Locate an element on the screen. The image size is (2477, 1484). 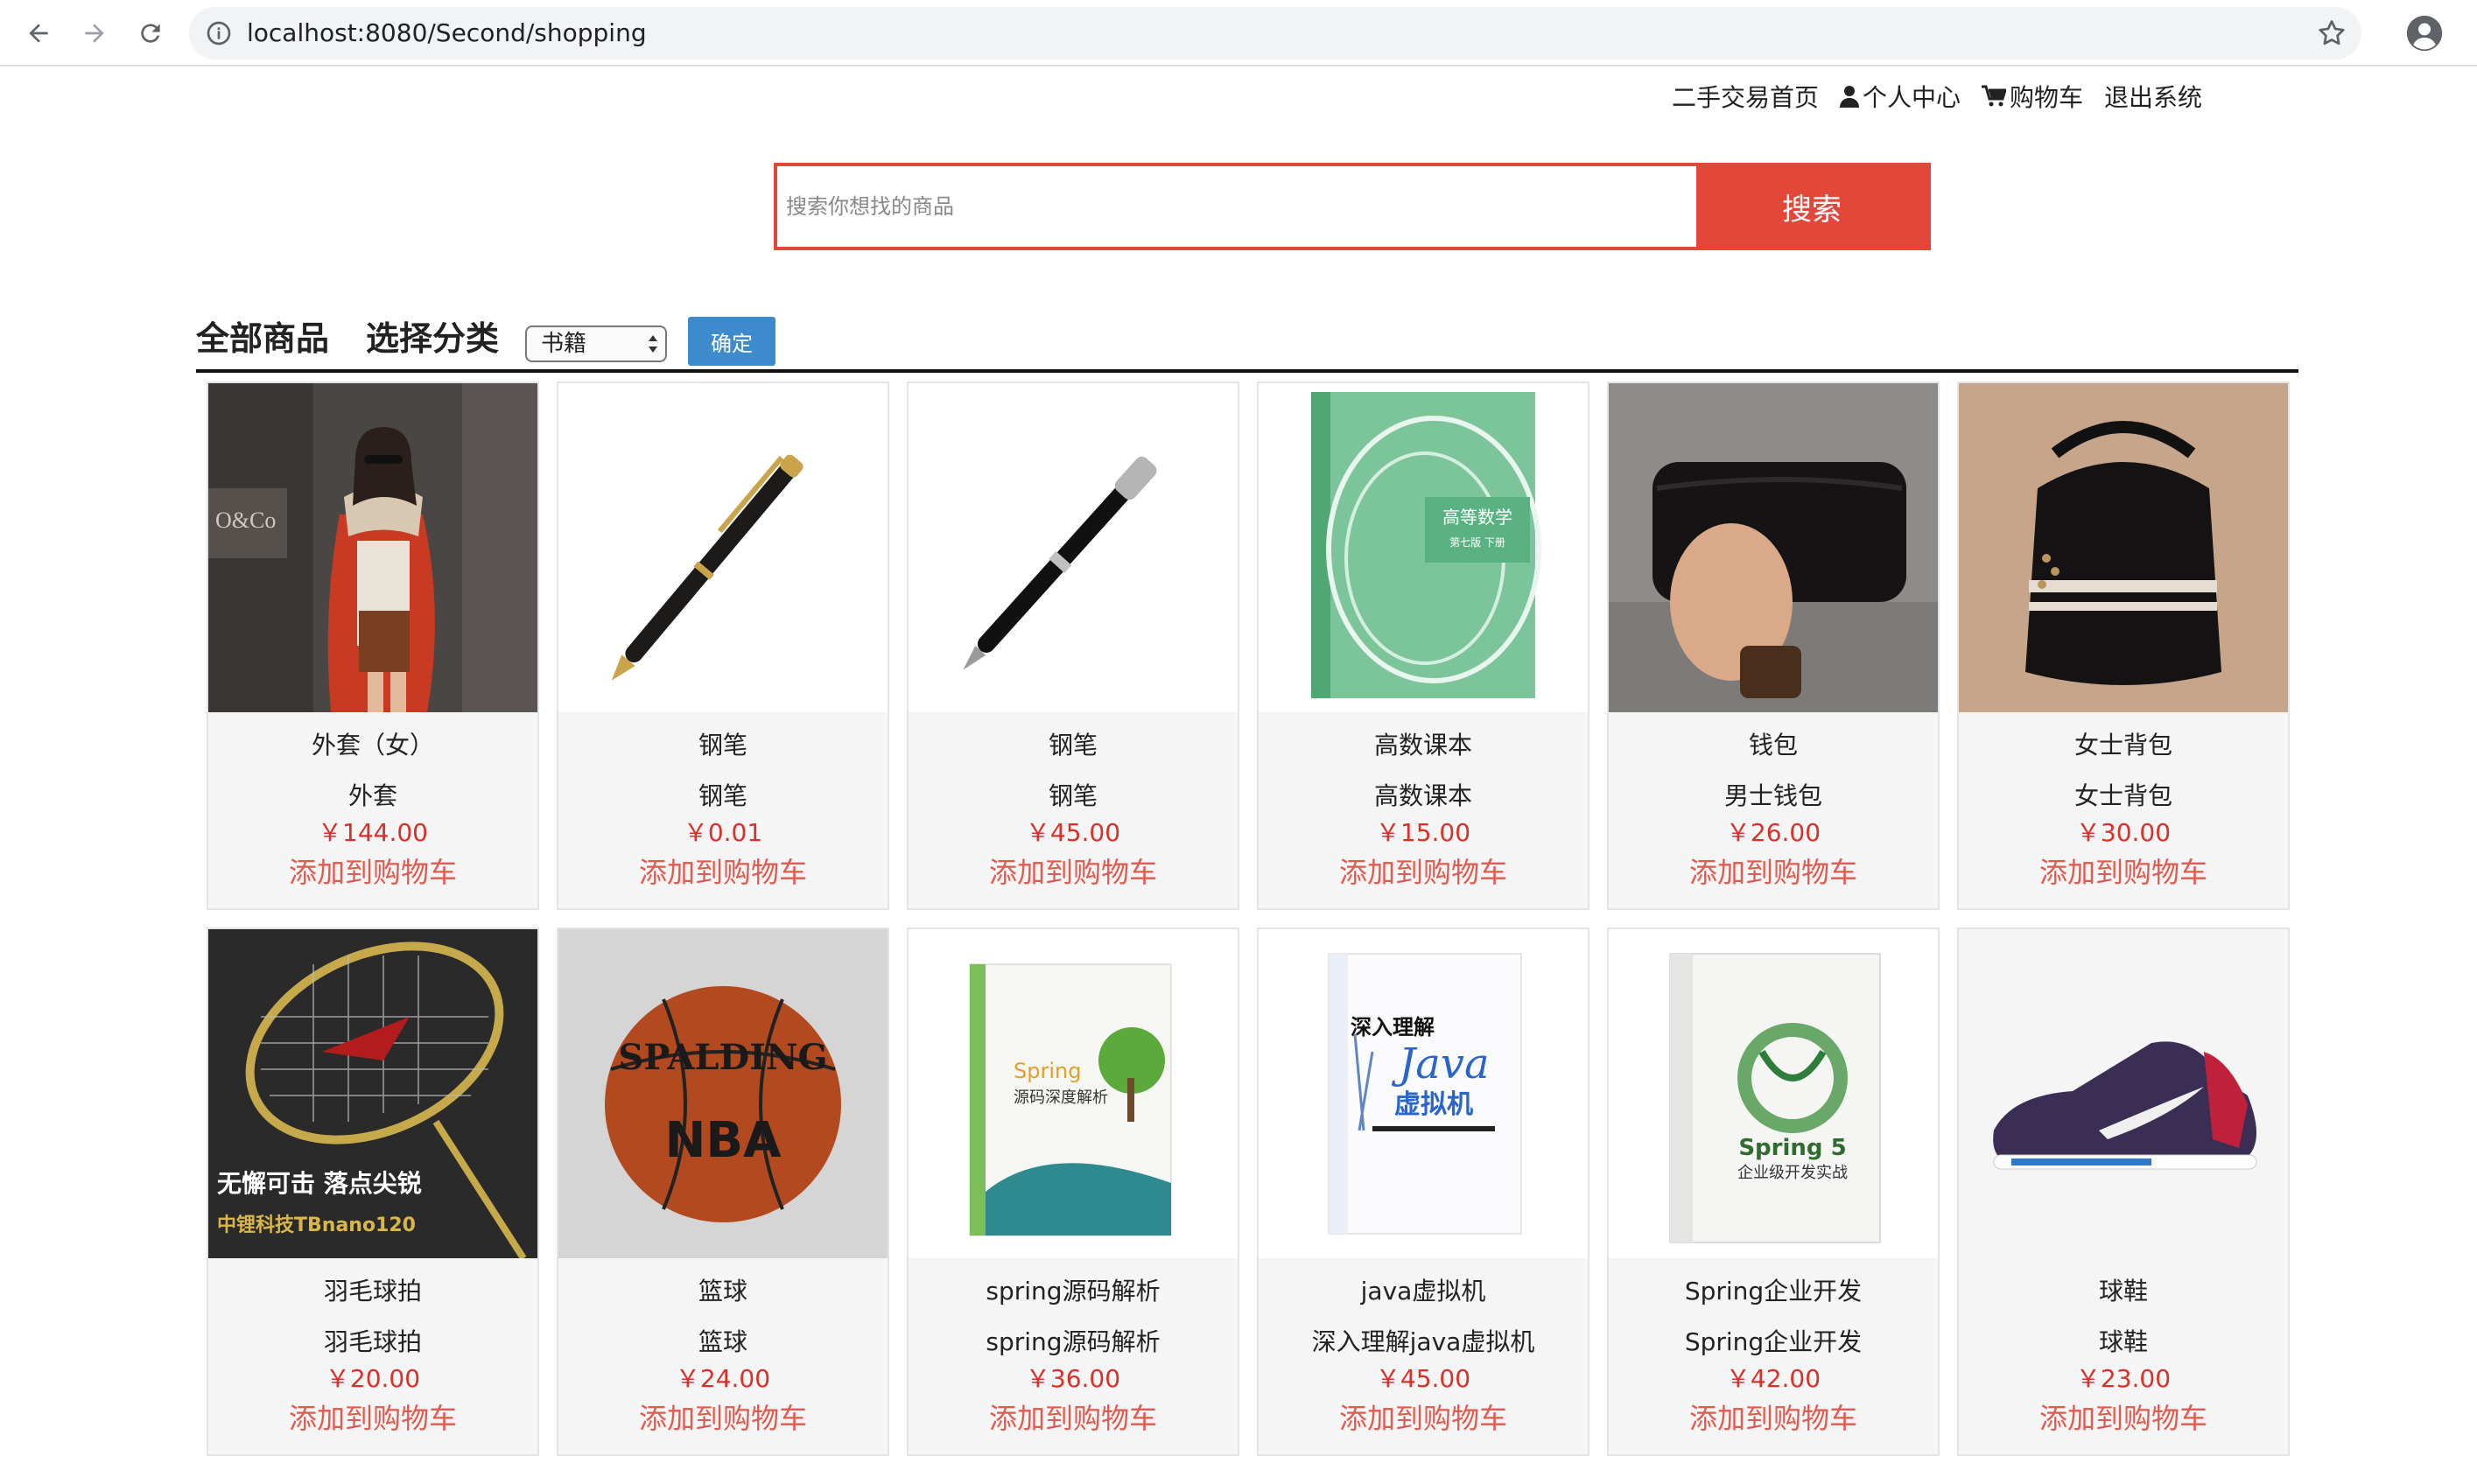
product-name: java虚拟机 is located at coordinates (1423, 1291).